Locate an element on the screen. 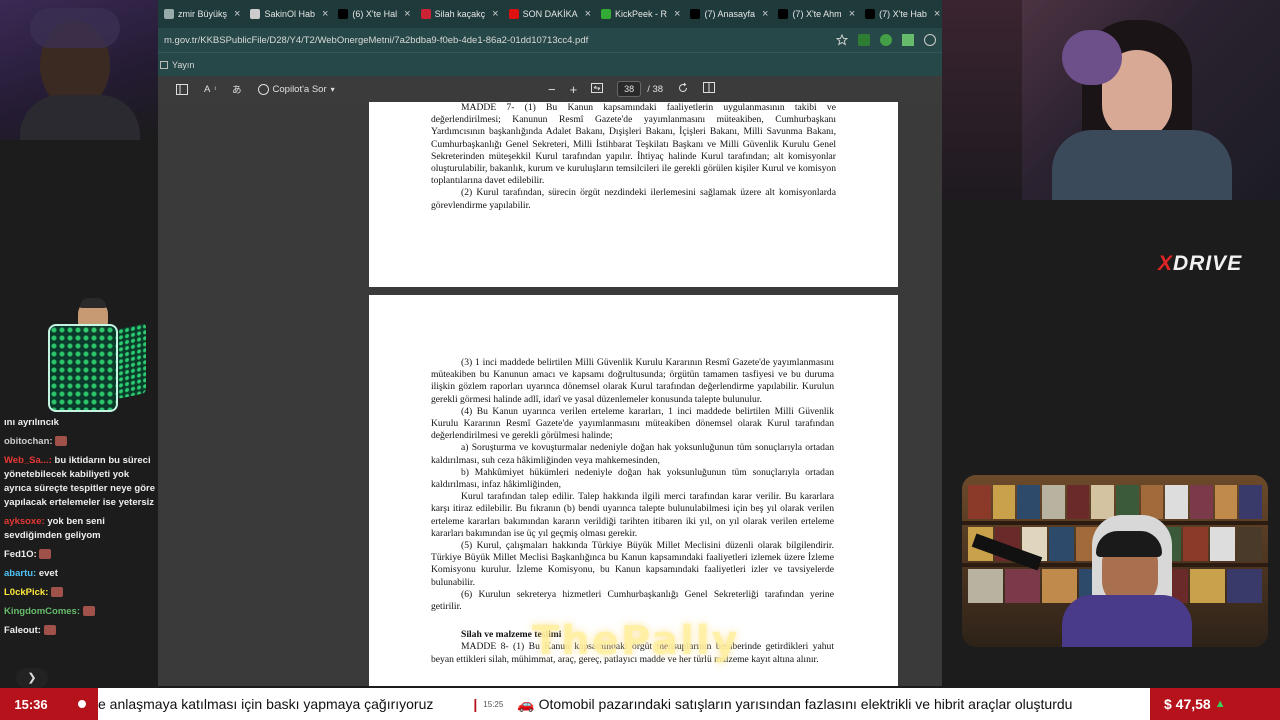 This screenshot has height=720, width=1280. tab-label: (7) X'te Hab is located at coordinates (903, 14).